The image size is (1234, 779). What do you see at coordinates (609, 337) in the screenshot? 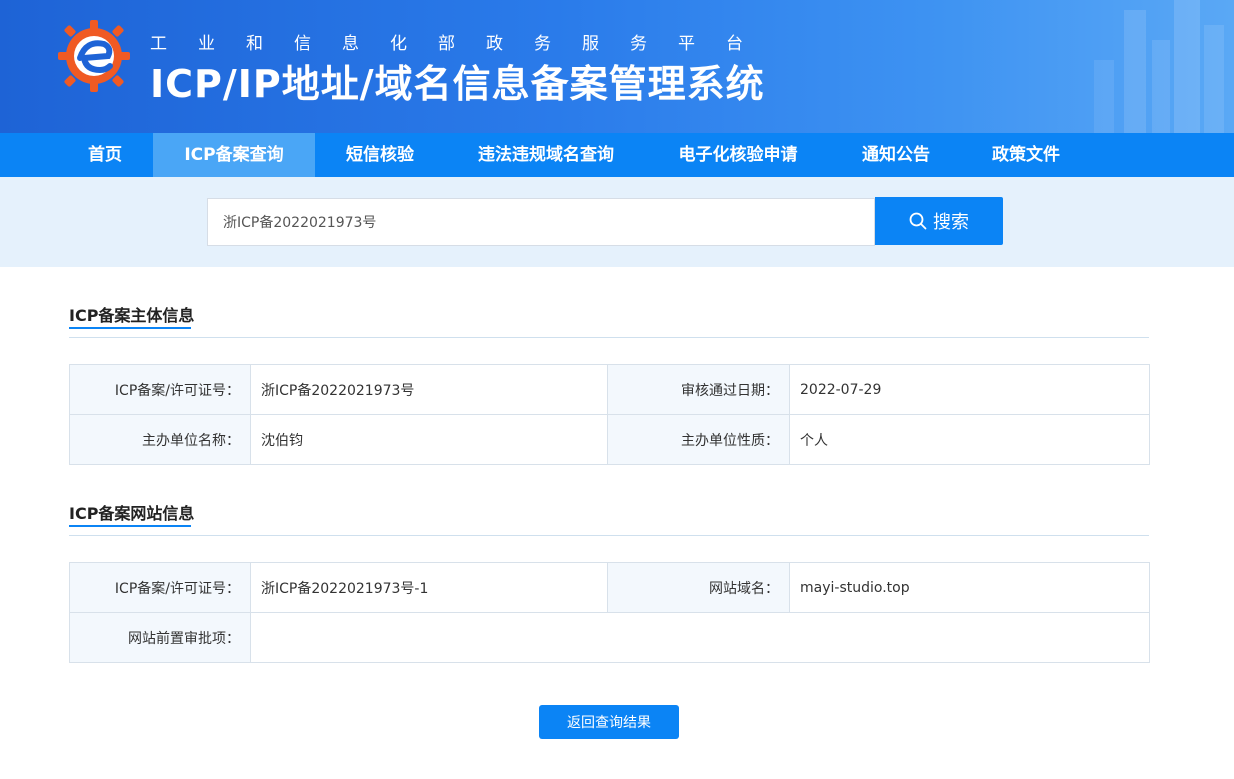
I see `entity-section-rule` at bounding box center [609, 337].